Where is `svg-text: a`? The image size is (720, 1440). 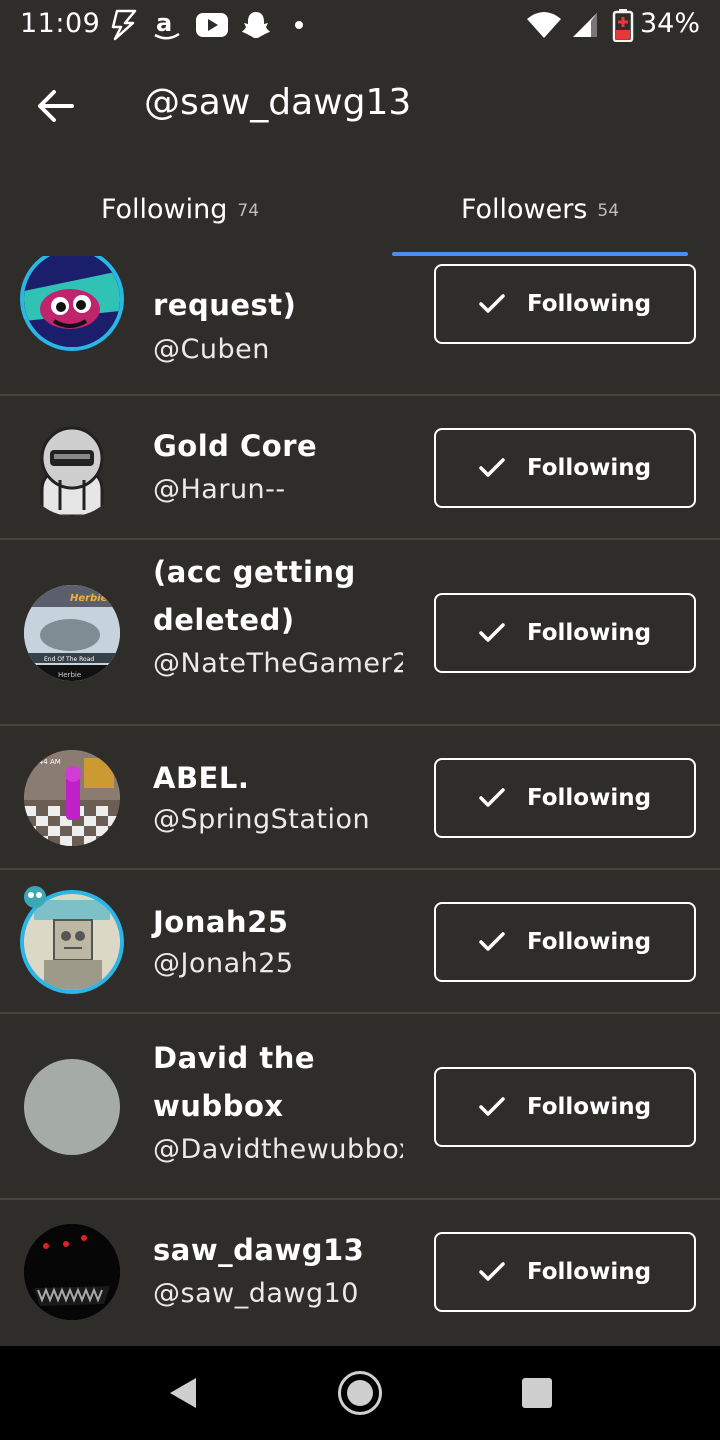
svg-text: a is located at coordinates (164, 23).